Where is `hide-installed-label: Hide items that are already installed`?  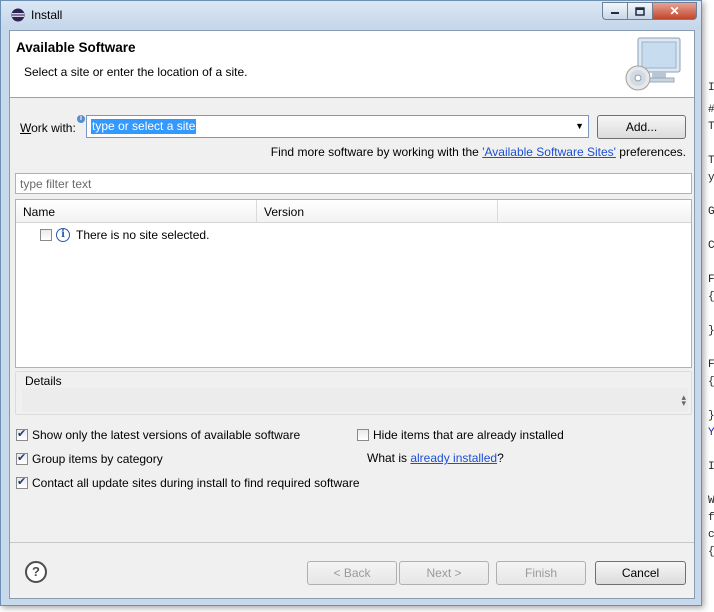 hide-installed-label: Hide items that are already installed is located at coordinates (468, 435).